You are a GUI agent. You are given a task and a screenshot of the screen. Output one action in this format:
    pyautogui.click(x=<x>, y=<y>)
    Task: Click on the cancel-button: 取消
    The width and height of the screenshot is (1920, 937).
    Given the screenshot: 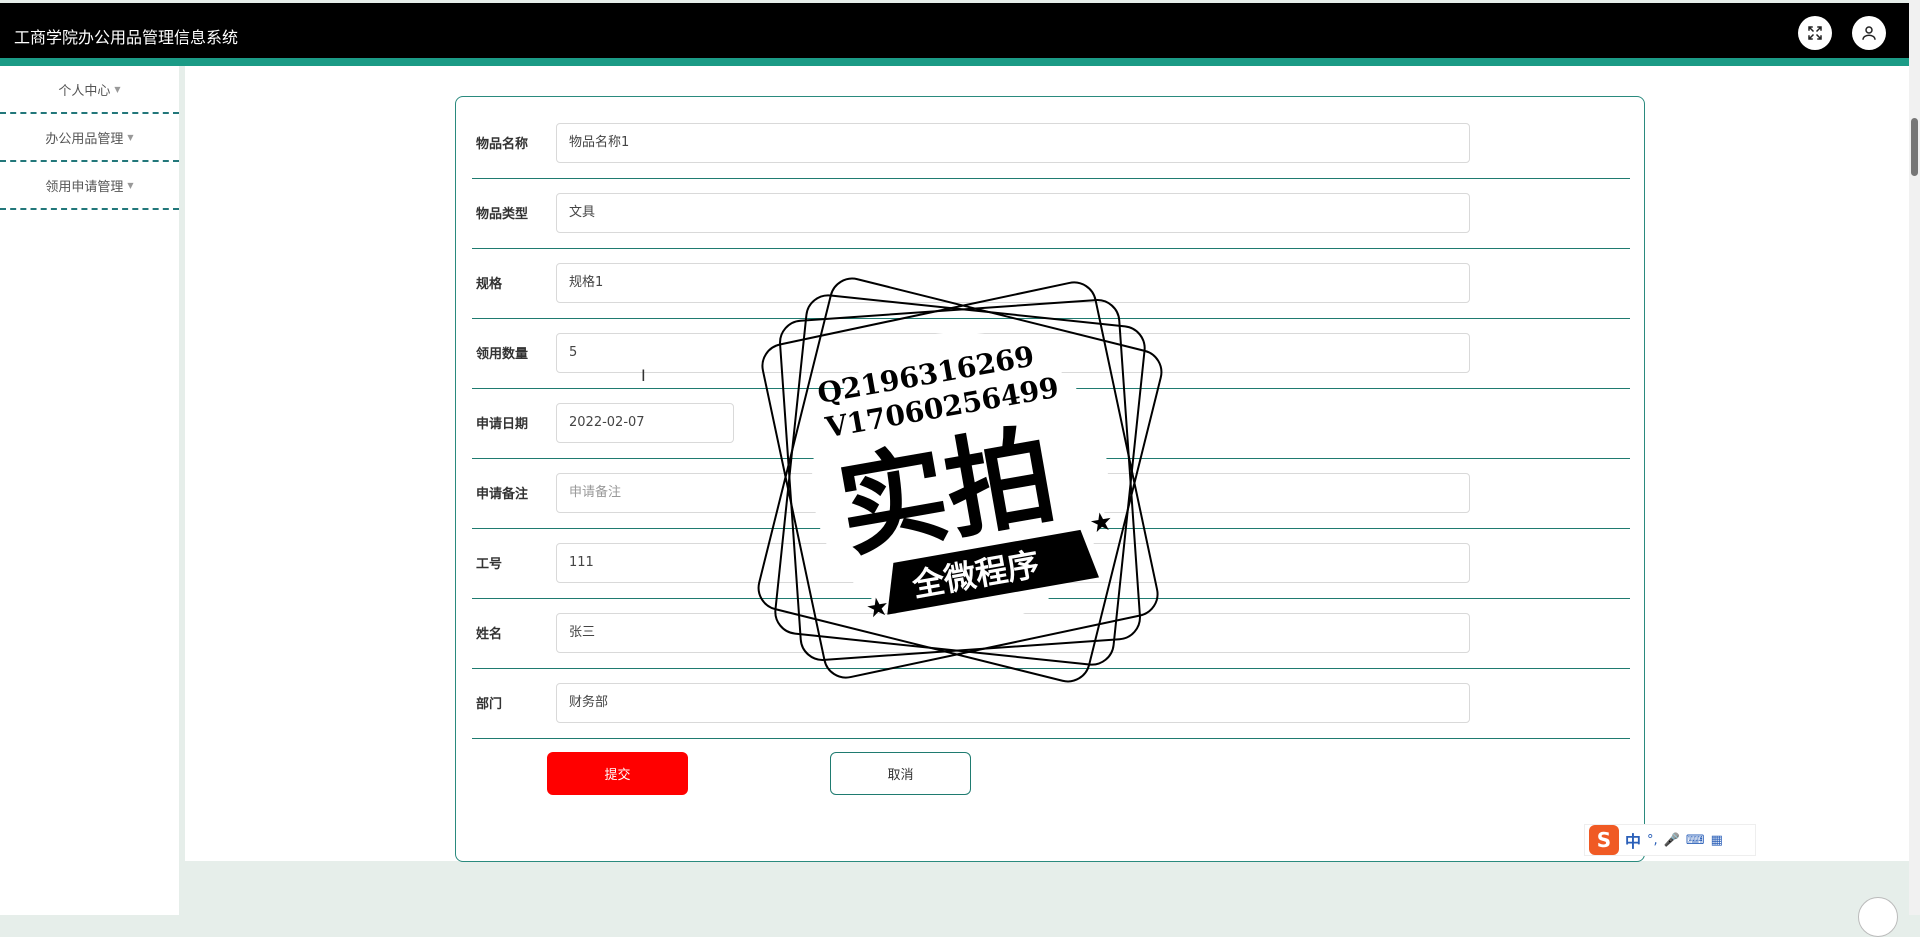 What is the action you would take?
    pyautogui.click(x=900, y=773)
    